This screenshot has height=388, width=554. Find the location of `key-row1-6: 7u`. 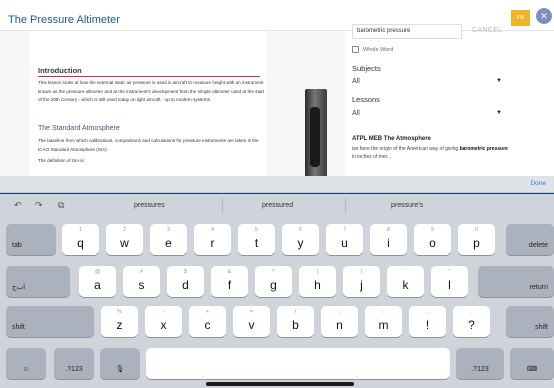

key-row1-6: 7u is located at coordinates (344, 239).